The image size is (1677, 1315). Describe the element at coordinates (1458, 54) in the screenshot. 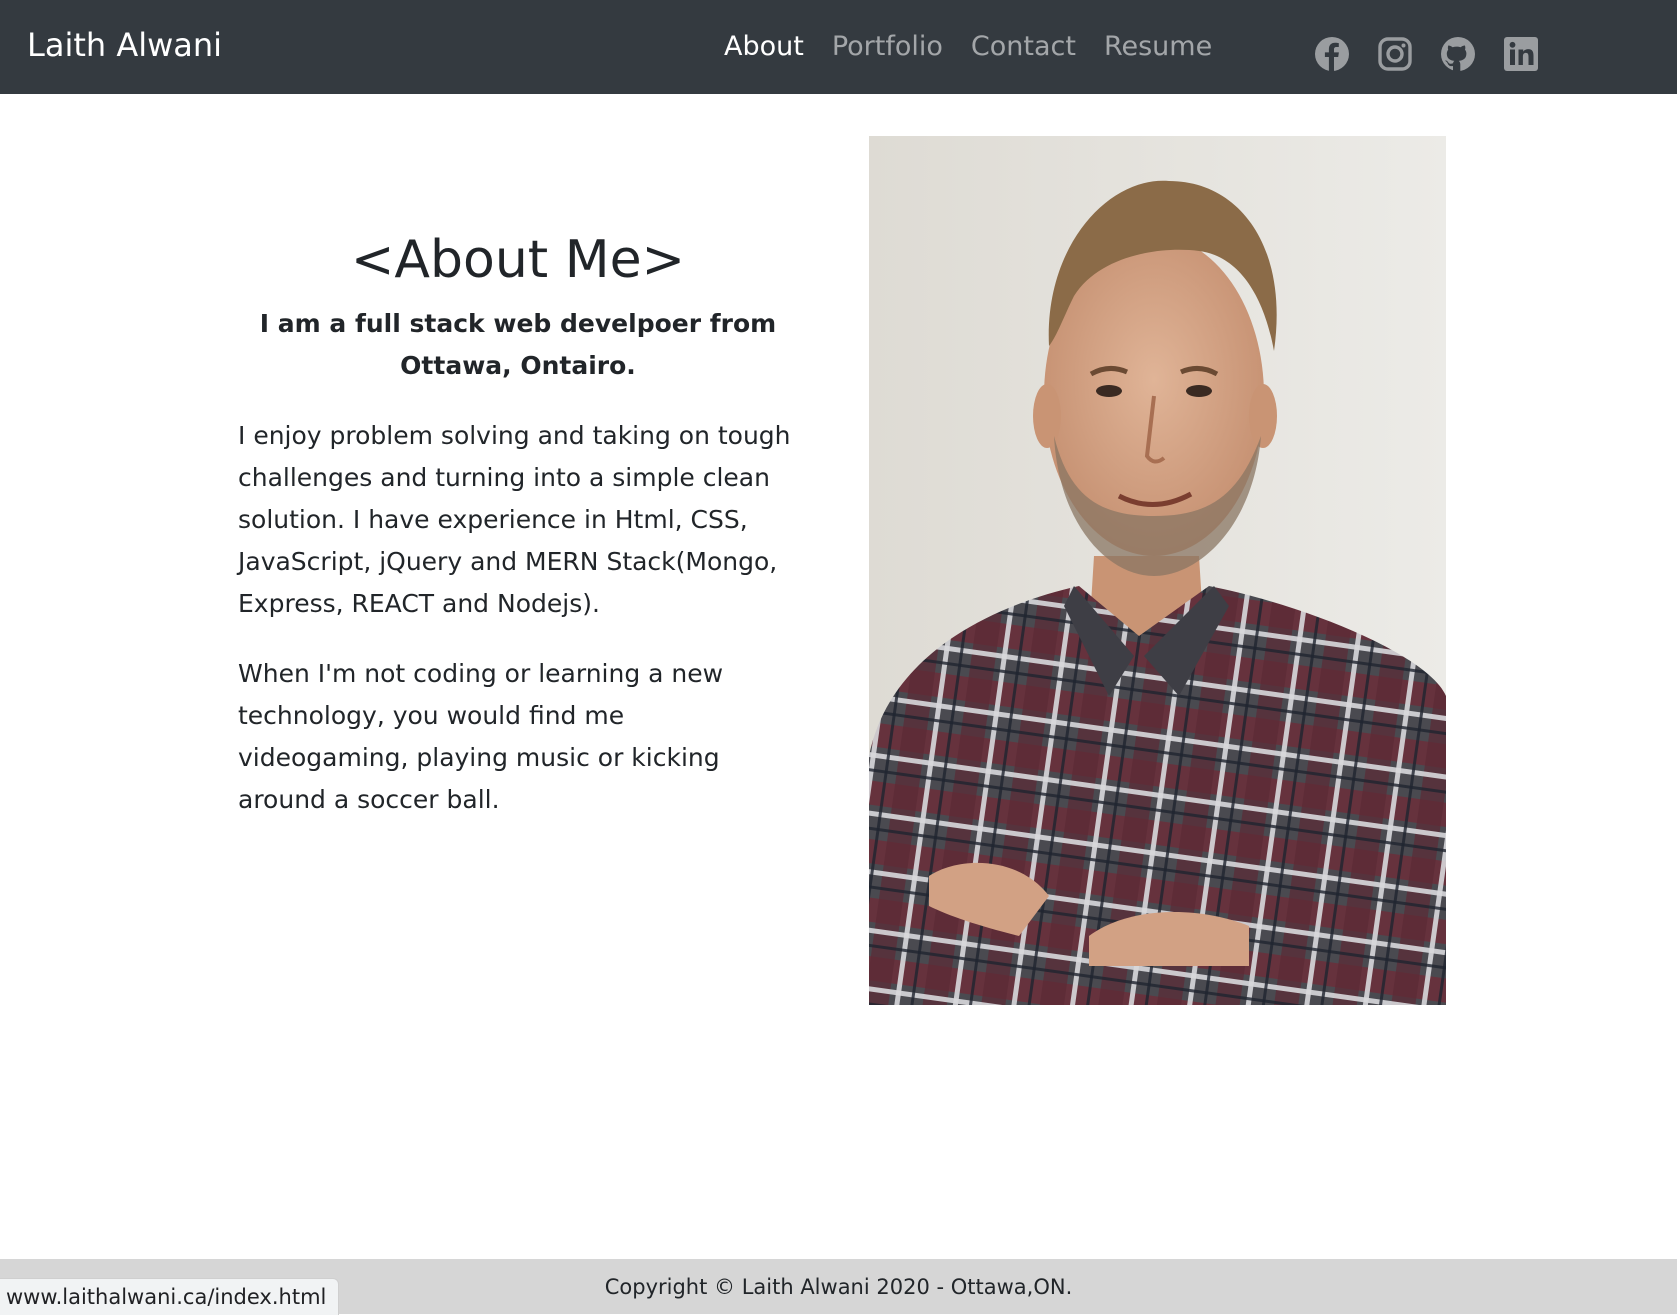

I see `github-icon` at that location.